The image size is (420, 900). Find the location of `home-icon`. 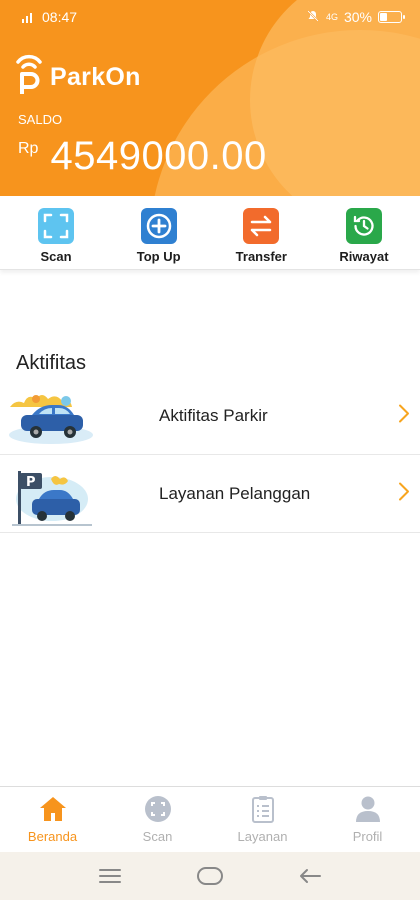

home-icon is located at coordinates (53, 809).